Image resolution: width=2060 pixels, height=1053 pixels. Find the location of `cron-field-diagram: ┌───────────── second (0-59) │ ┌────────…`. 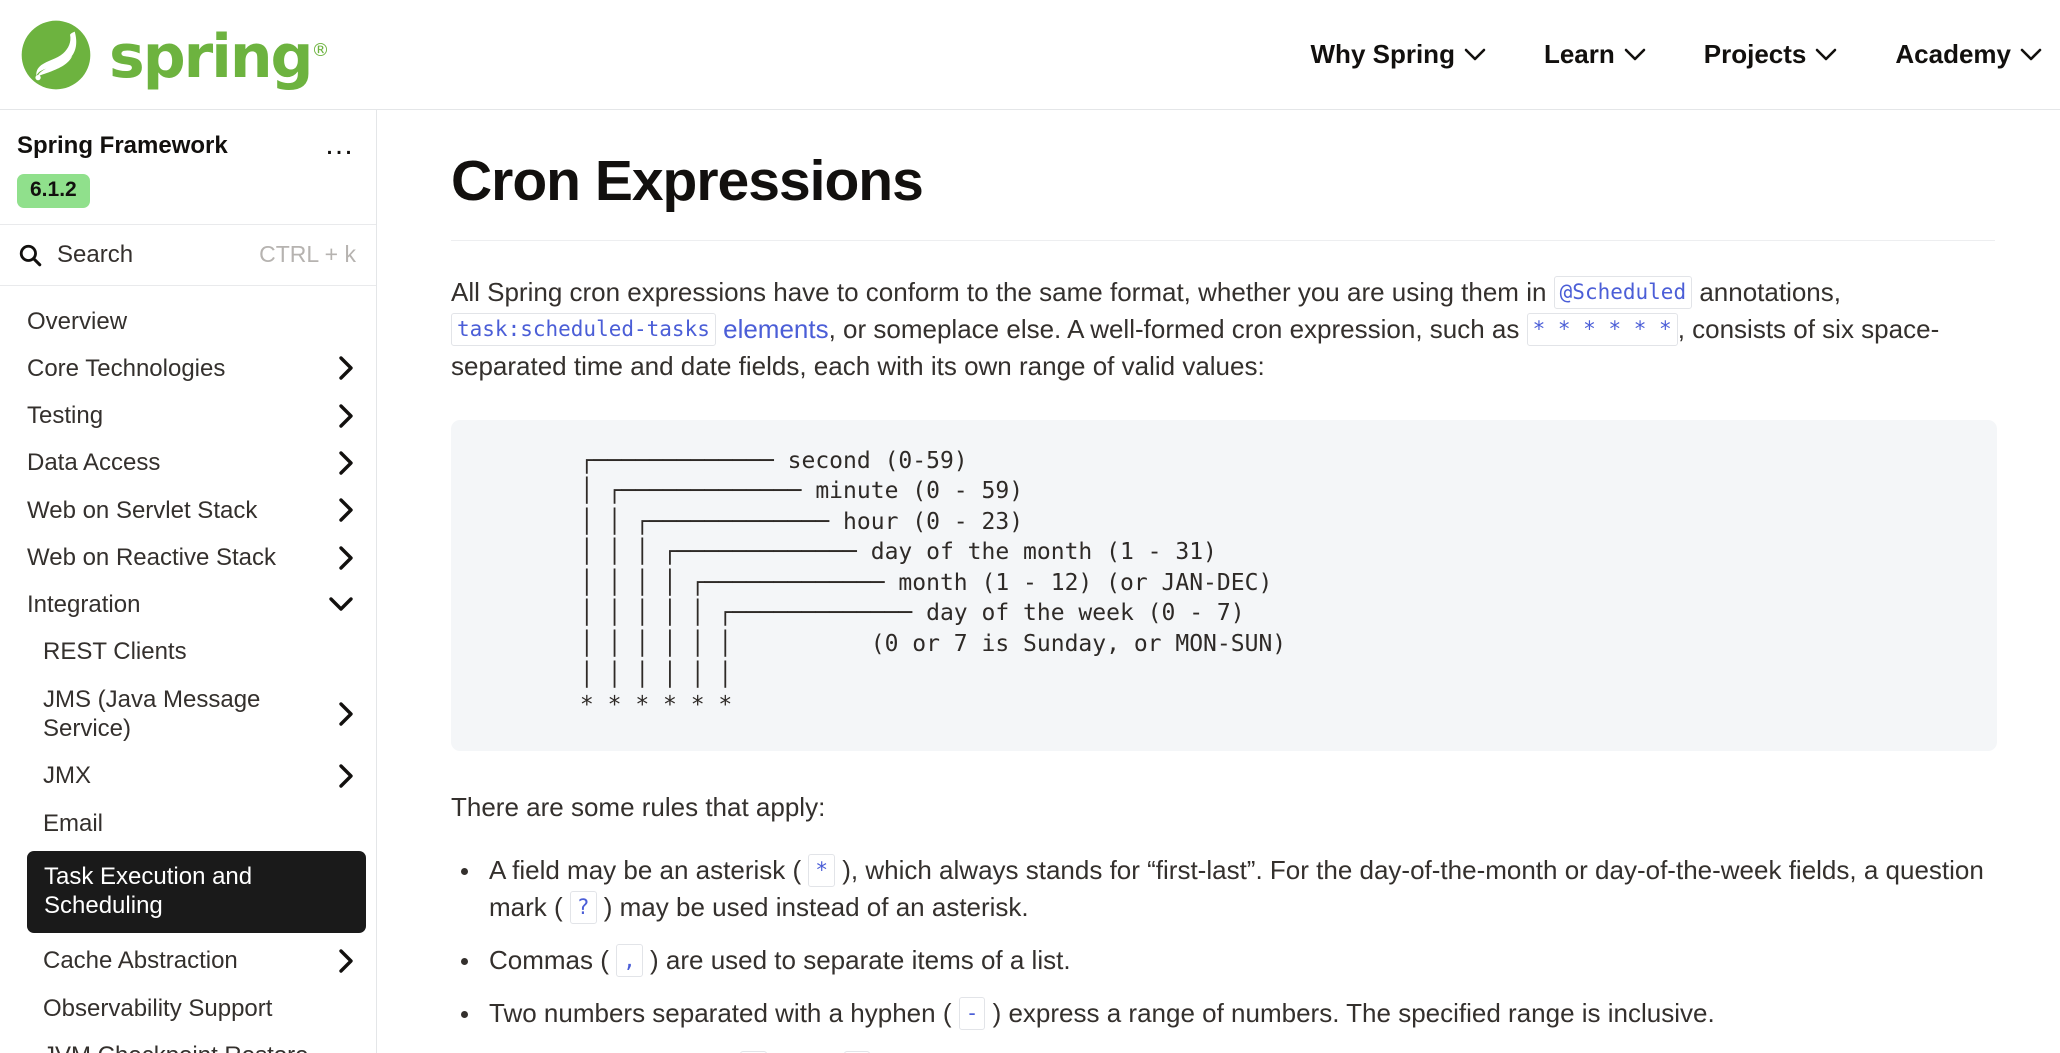

cron-field-diagram: ┌───────────── second (0-59) │ ┌────────… is located at coordinates (933, 583).